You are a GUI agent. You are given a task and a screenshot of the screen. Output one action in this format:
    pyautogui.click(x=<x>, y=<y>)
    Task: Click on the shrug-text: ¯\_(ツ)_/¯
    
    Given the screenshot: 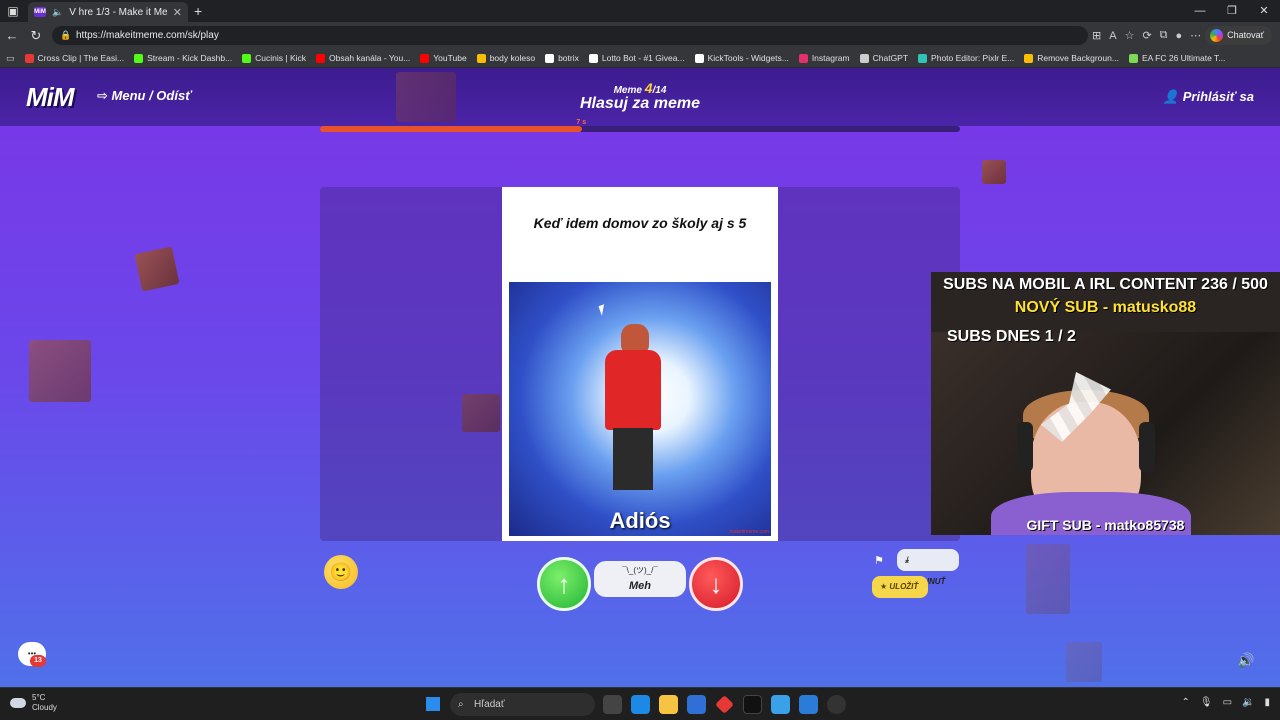 What is the action you would take?
    pyautogui.click(x=640, y=570)
    